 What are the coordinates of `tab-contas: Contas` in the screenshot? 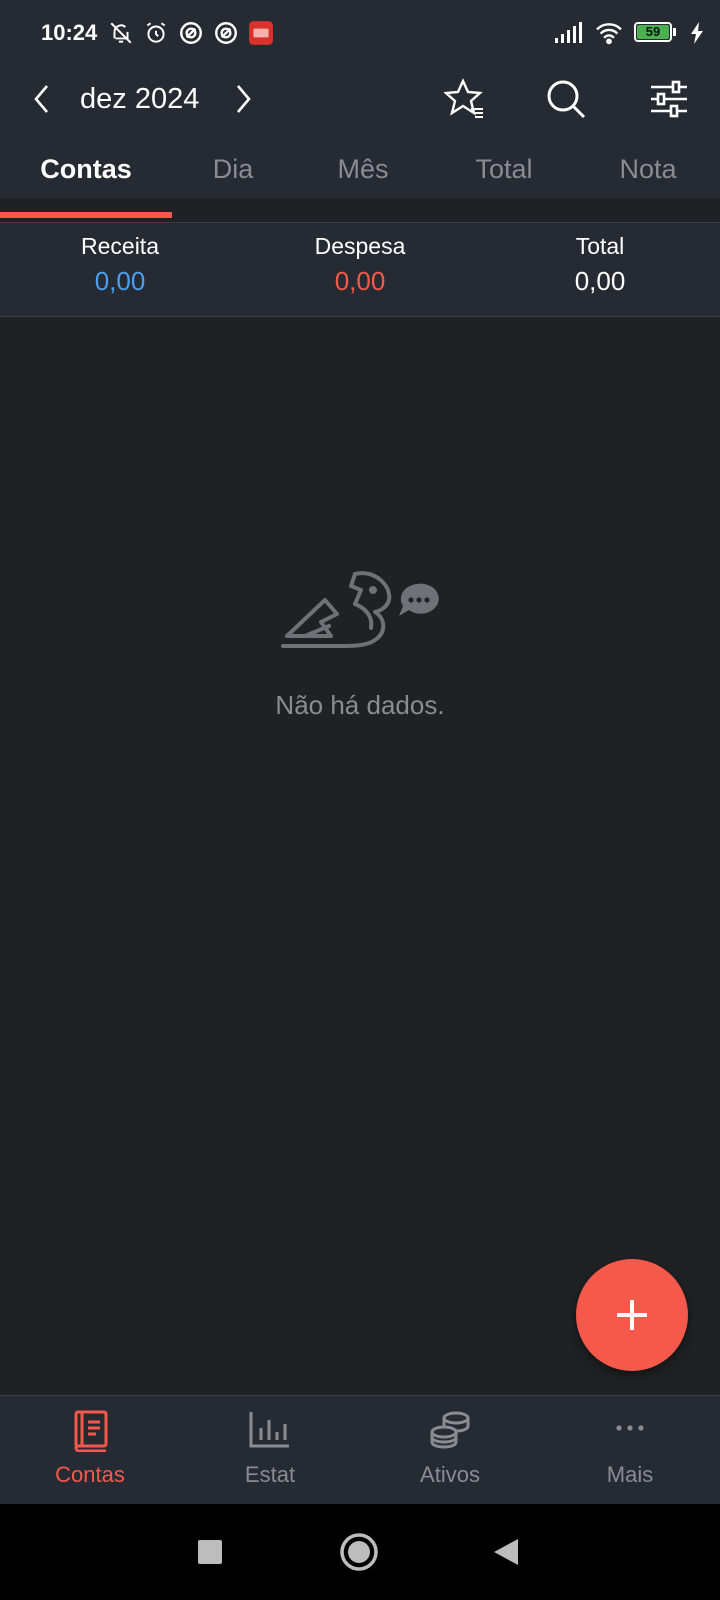 It's located at (86, 187).